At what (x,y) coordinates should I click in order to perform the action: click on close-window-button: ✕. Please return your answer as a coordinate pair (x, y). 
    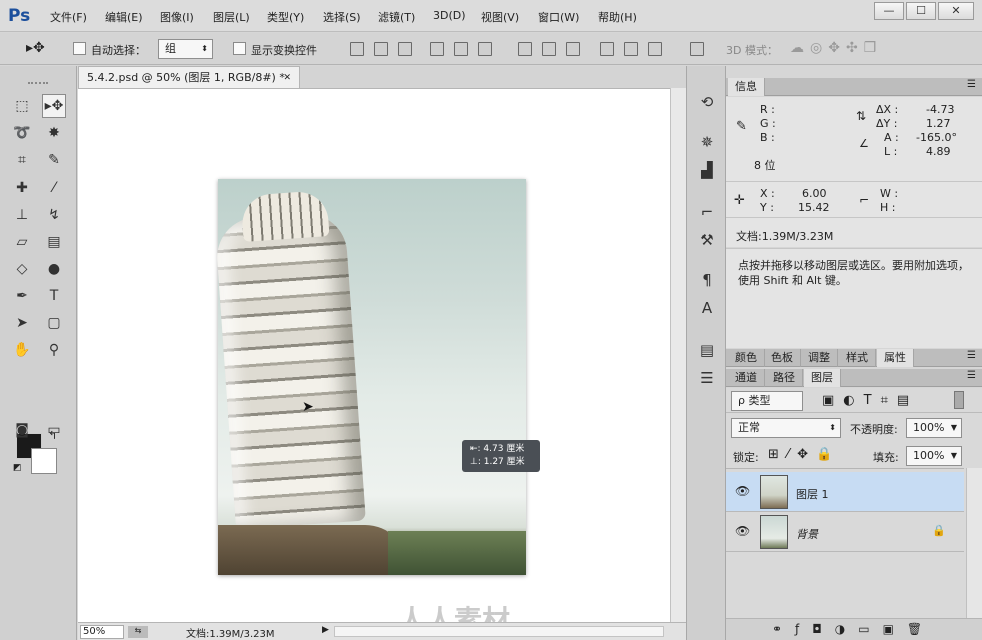
    Looking at the image, I should click on (956, 11).